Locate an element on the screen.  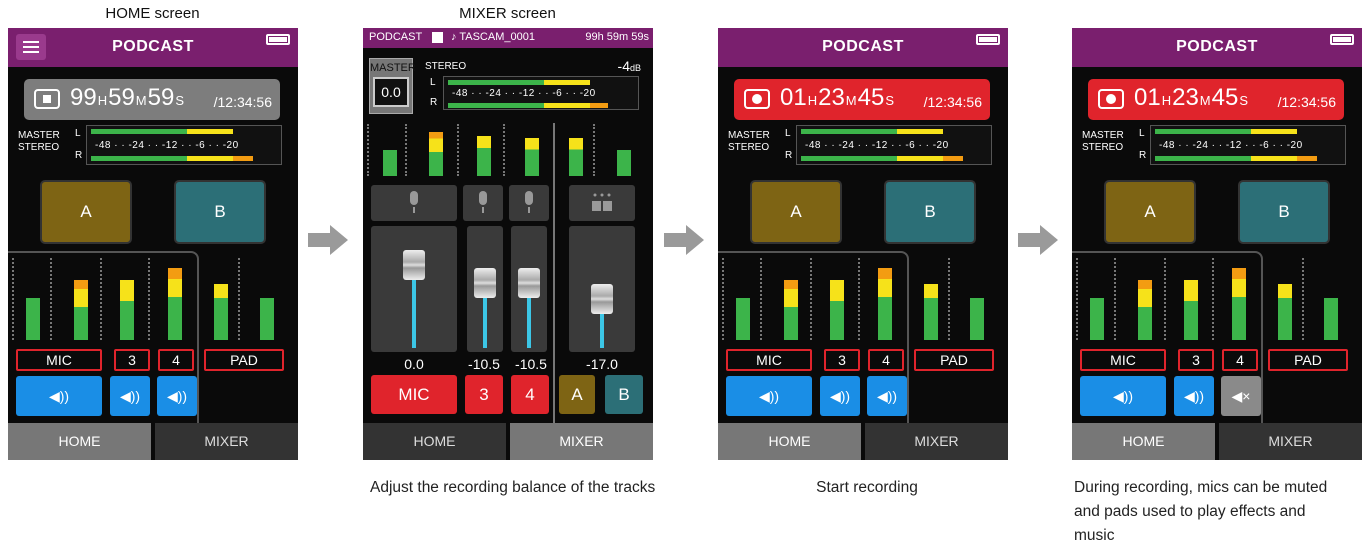
pad-fader-knob is located at coordinates (602, 299).